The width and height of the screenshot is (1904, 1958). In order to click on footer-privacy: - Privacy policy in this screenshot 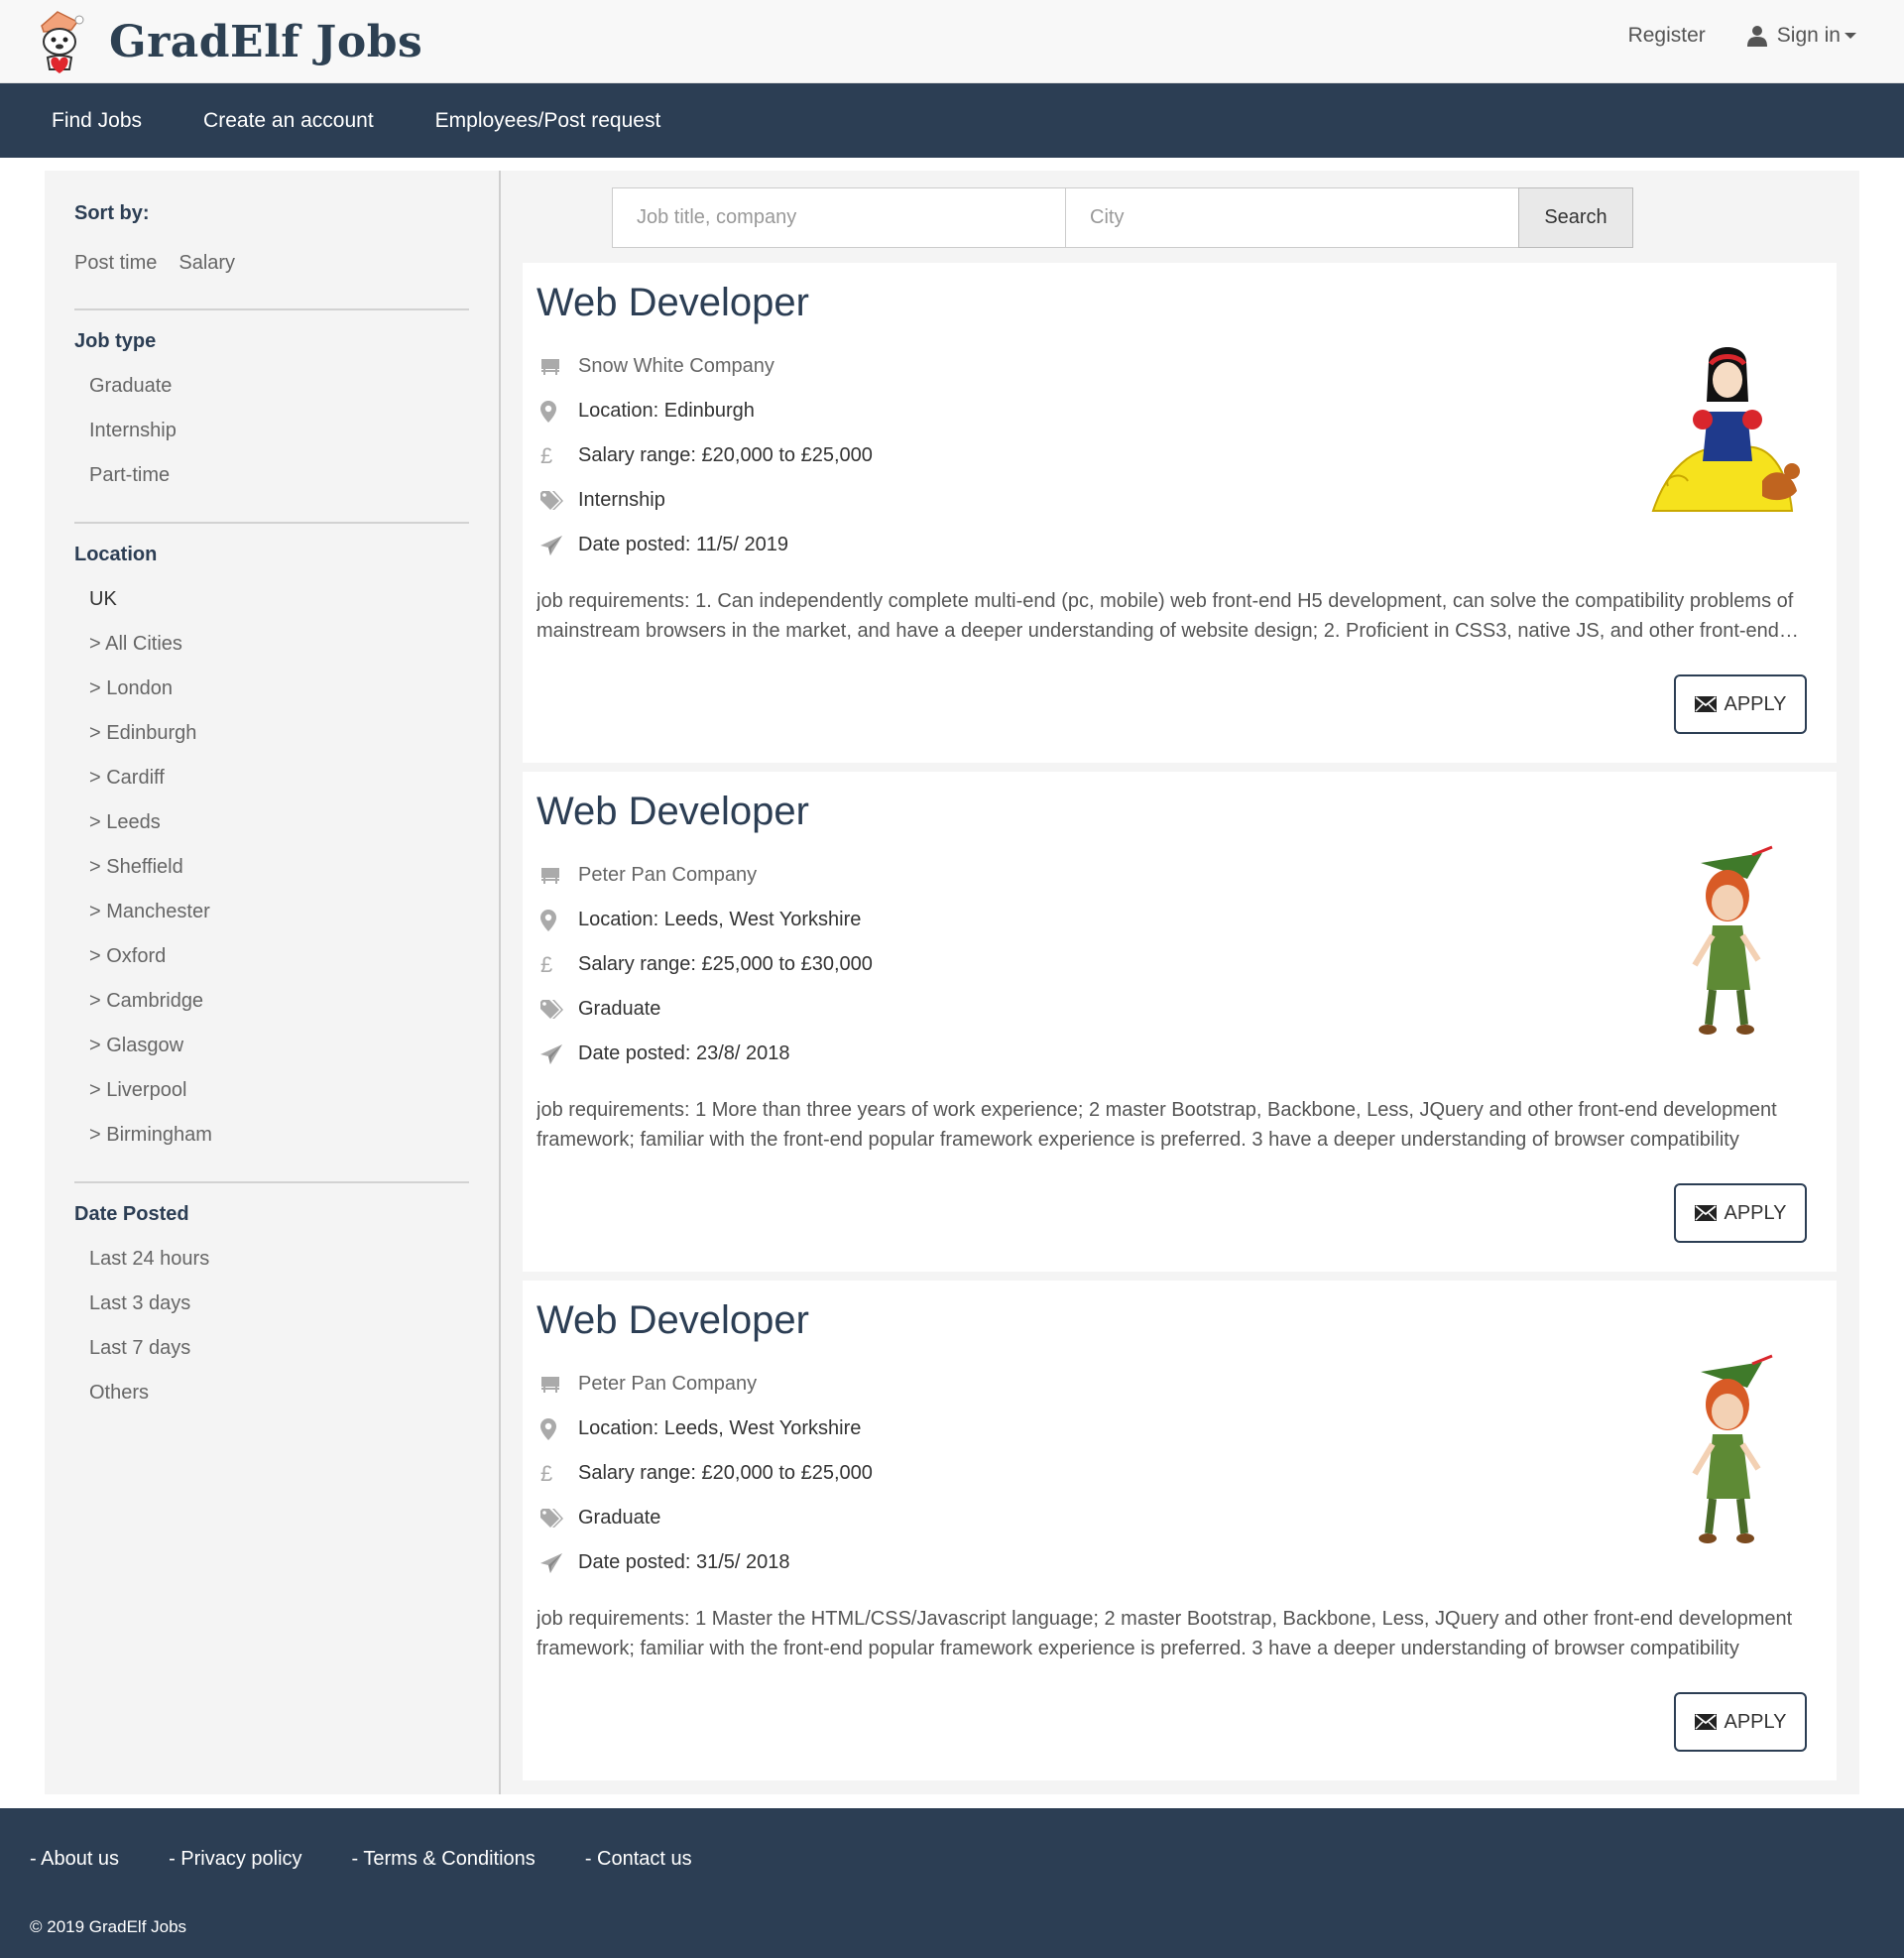, I will do `click(235, 1859)`.